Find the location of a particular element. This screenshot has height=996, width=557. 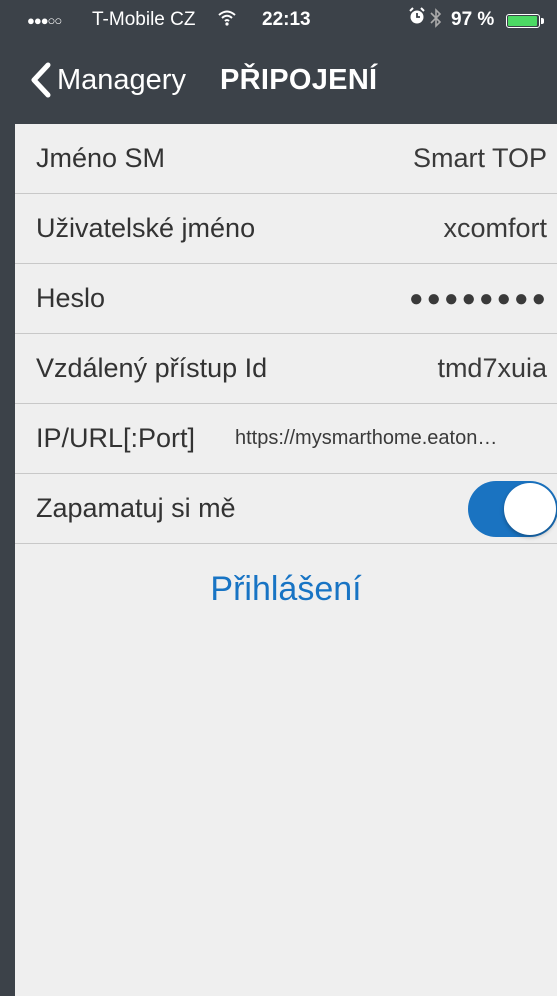

row-remote-access-id: Vzdálený přístup Id tmd7xuia is located at coordinates (286, 369).